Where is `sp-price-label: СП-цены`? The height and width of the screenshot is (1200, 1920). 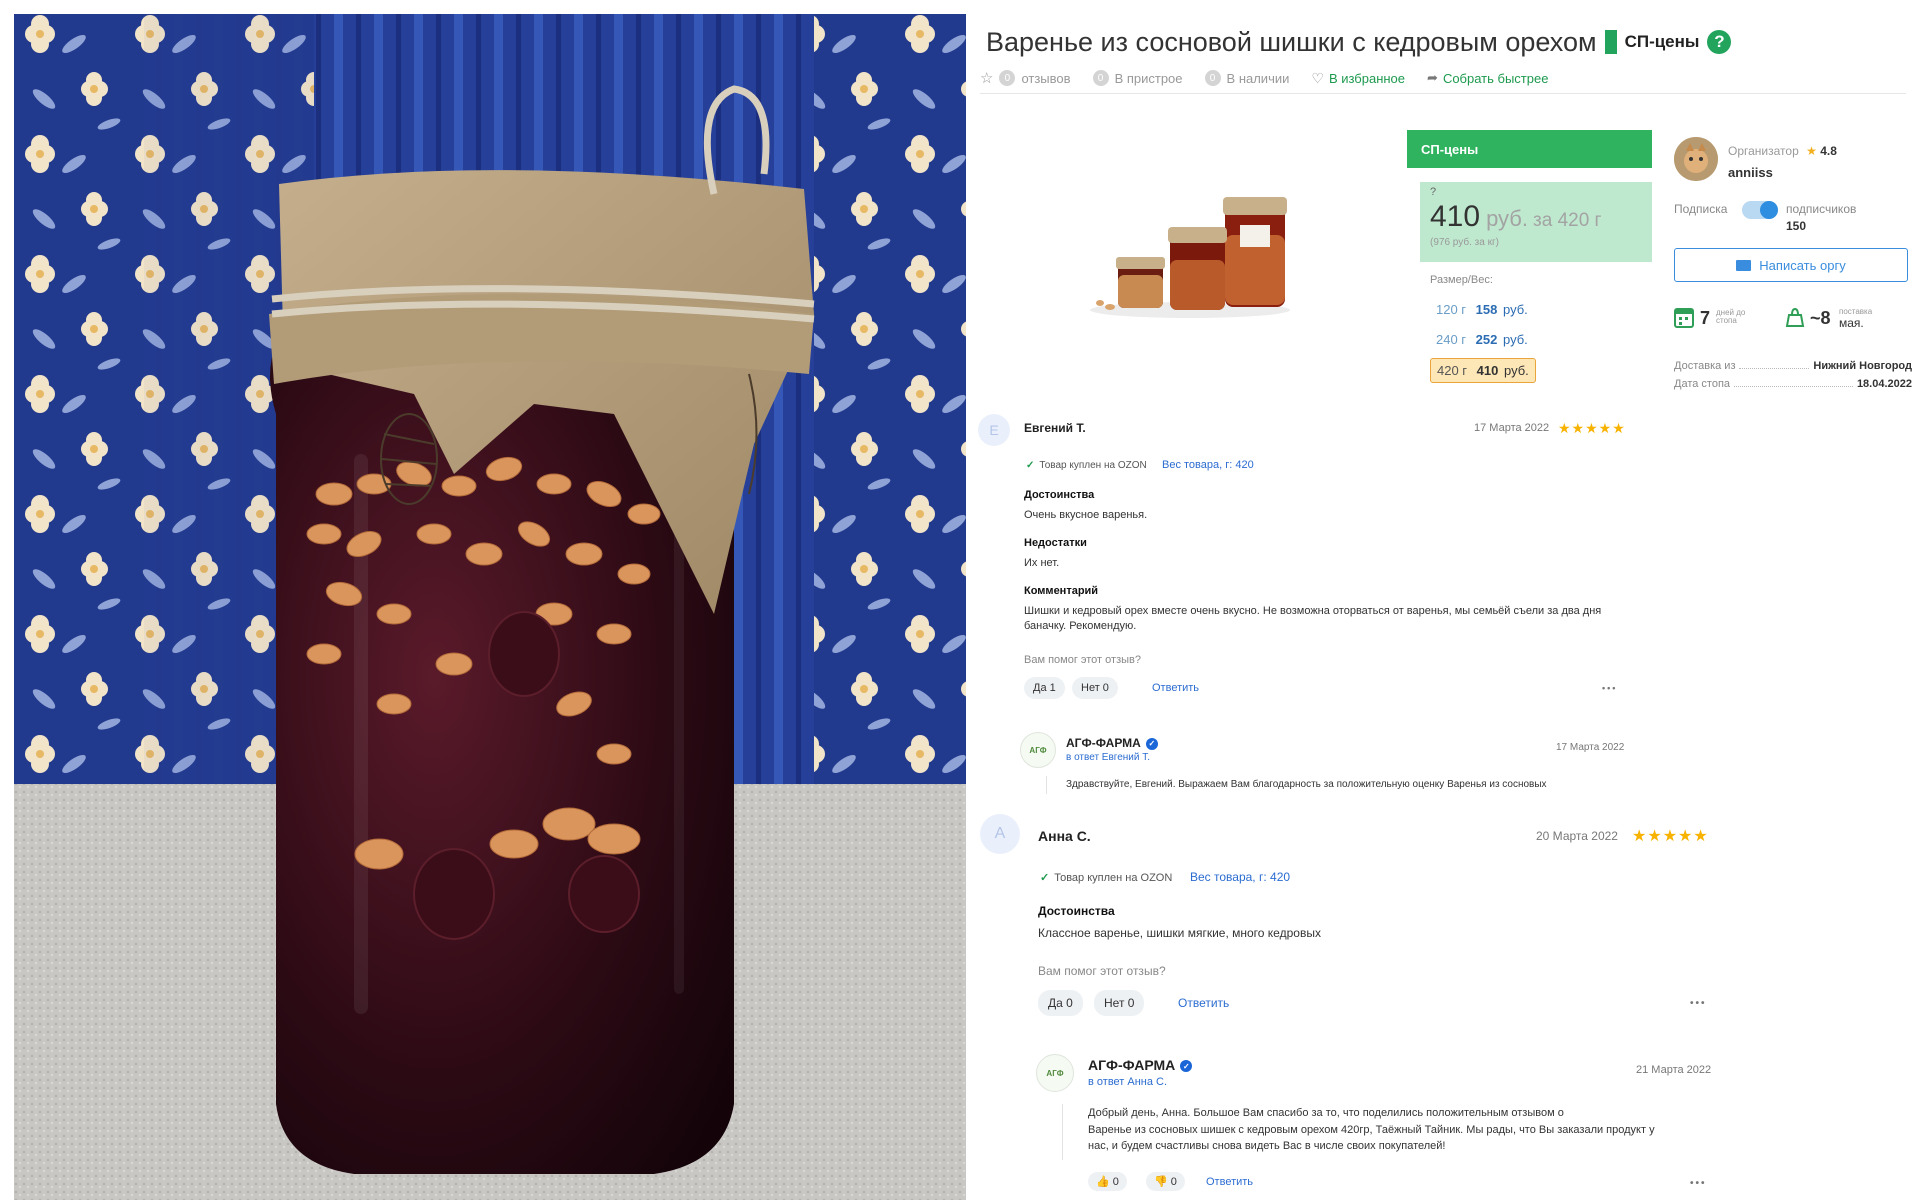
sp-price-label: СП-цены is located at coordinates (1662, 41).